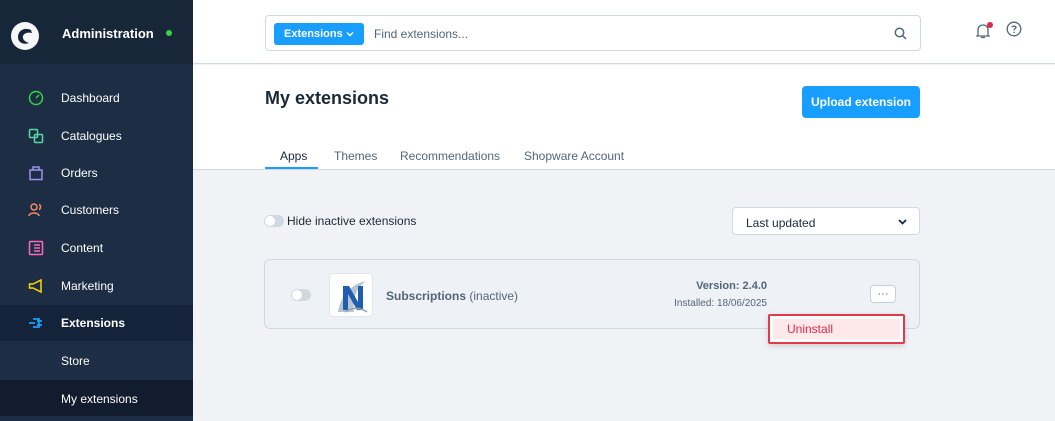 The height and width of the screenshot is (421, 1055). Describe the element at coordinates (169, 33) in the screenshot. I see `status-dot-icon` at that location.